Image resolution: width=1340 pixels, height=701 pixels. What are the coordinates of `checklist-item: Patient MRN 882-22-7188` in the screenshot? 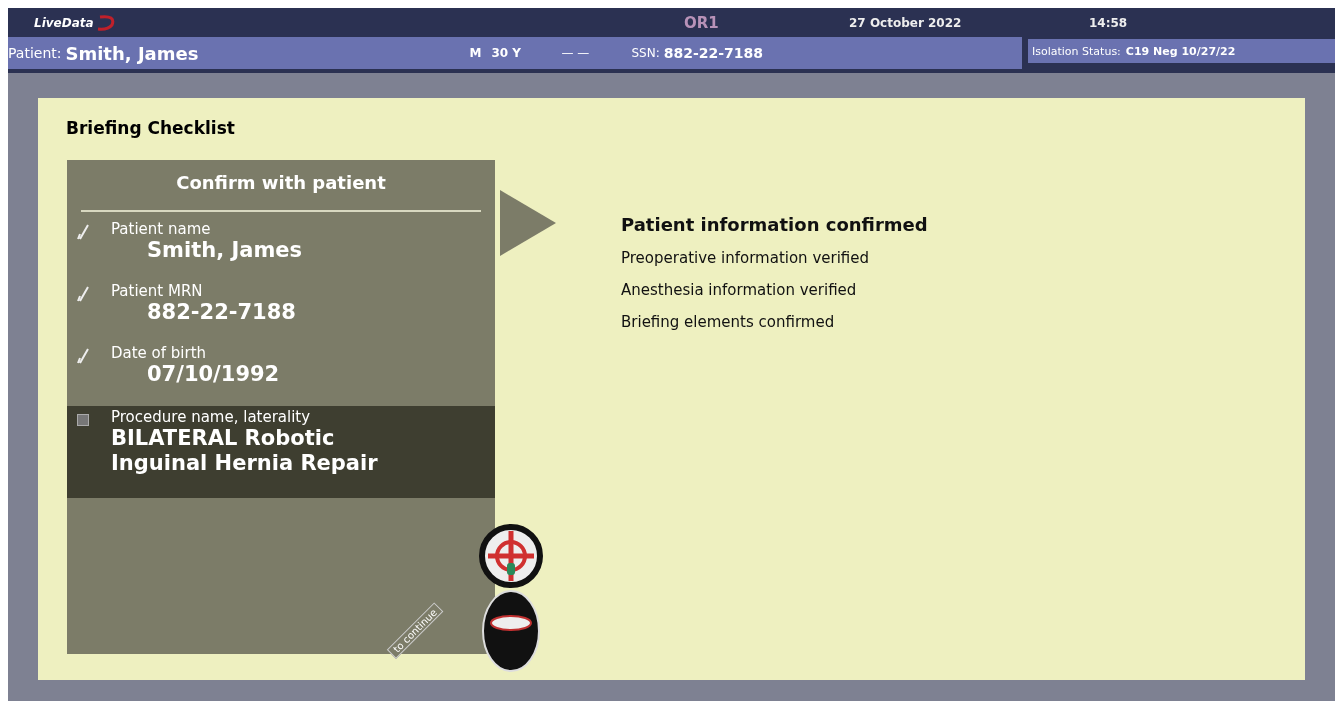 It's located at (281, 313).